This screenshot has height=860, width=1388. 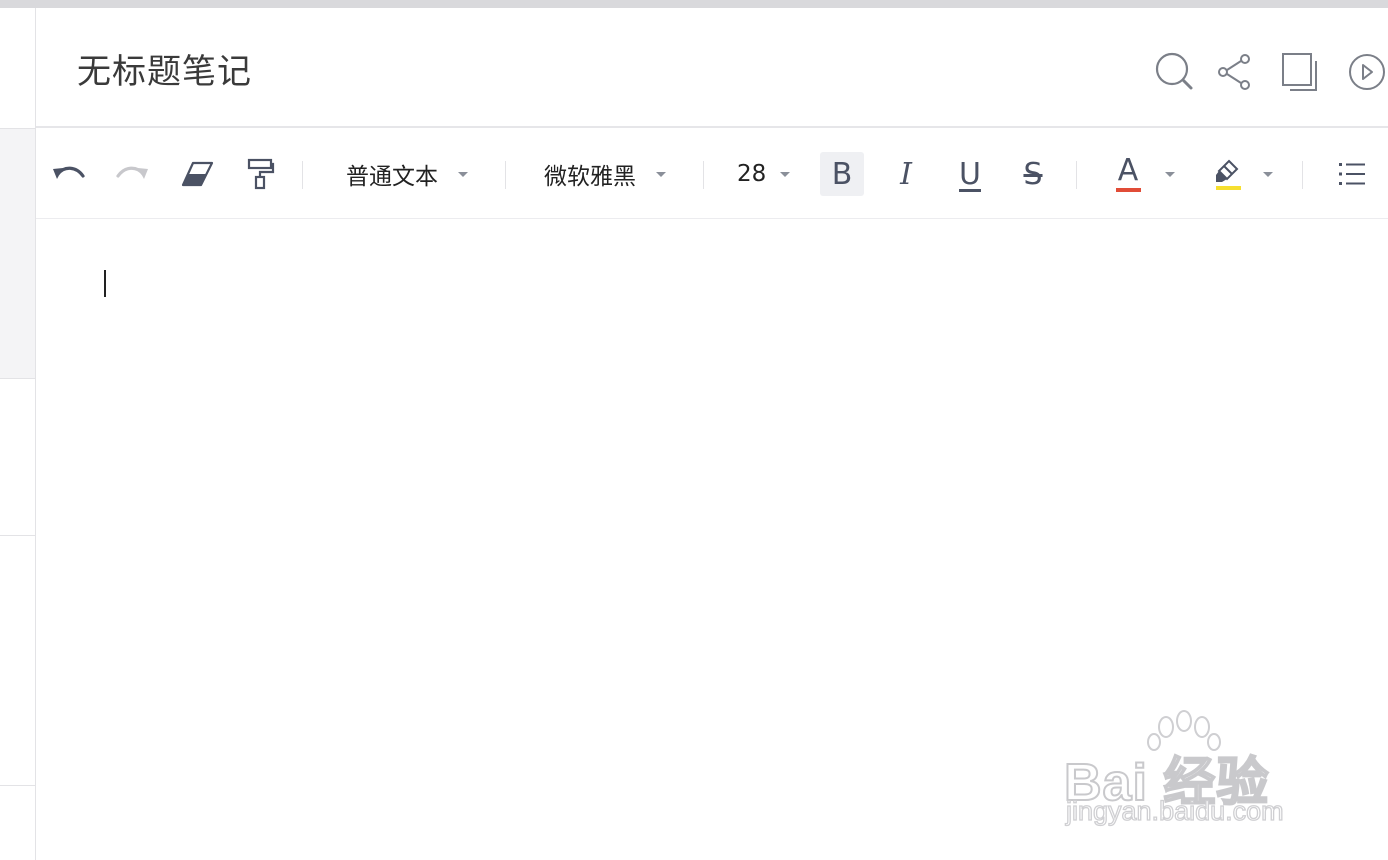 What do you see at coordinates (752, 174) in the screenshot?
I see `font-size-value: 28` at bounding box center [752, 174].